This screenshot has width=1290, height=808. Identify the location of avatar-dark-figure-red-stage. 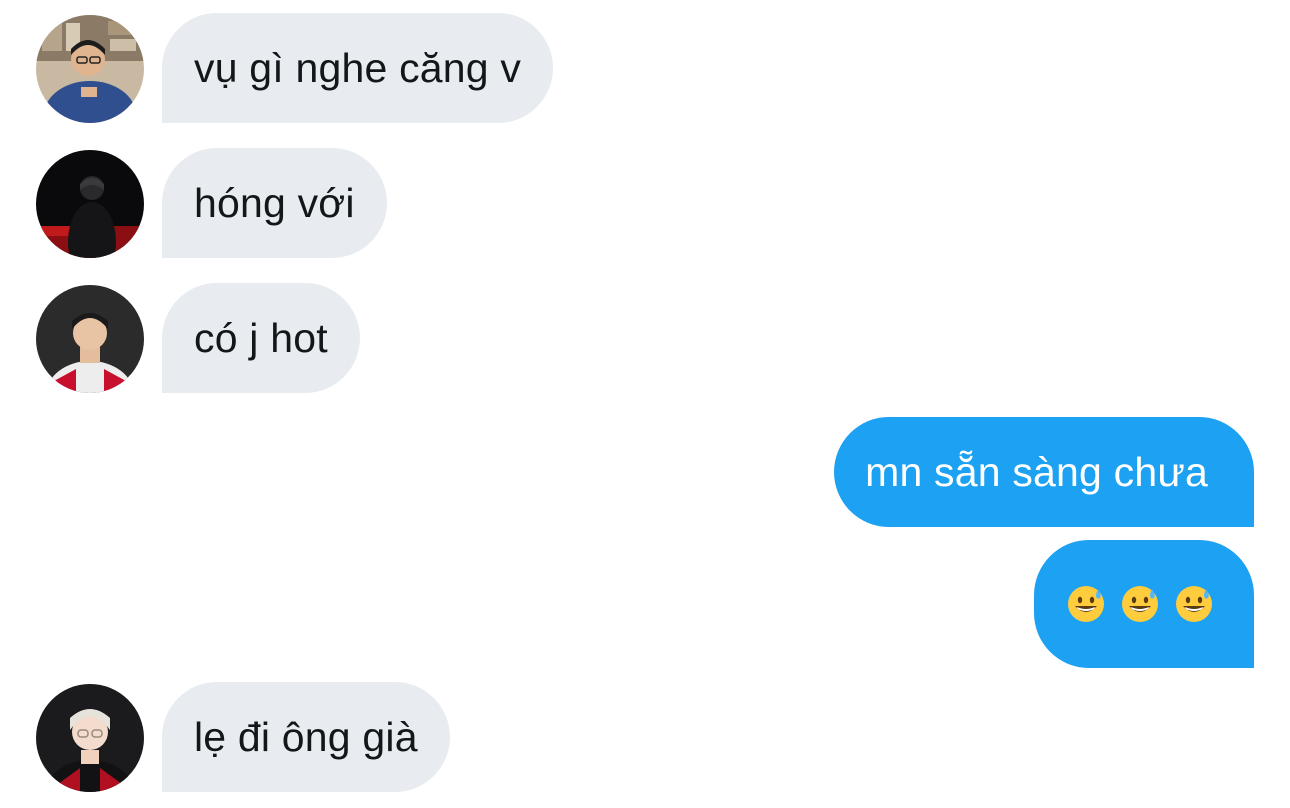
(90, 204).